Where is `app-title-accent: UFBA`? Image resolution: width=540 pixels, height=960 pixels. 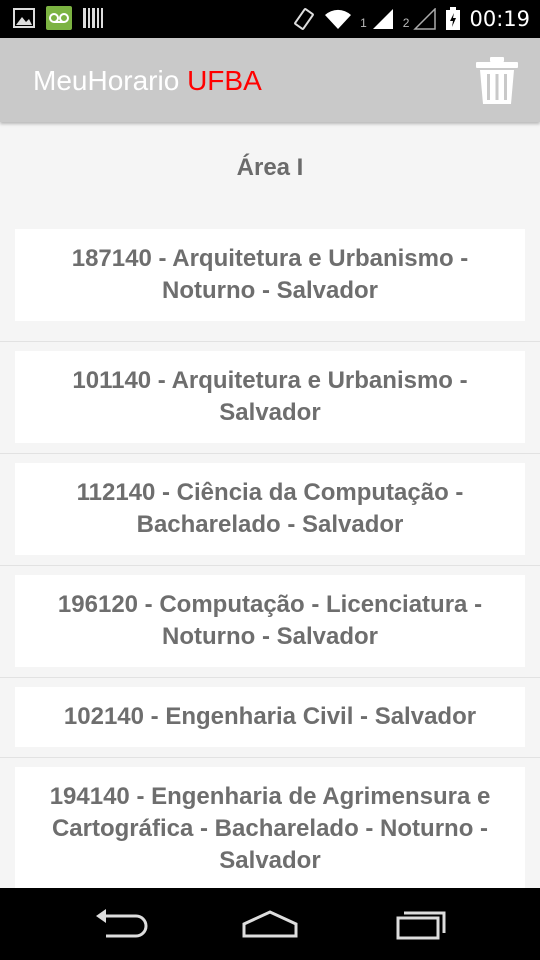
app-title-accent: UFBA is located at coordinates (224, 80).